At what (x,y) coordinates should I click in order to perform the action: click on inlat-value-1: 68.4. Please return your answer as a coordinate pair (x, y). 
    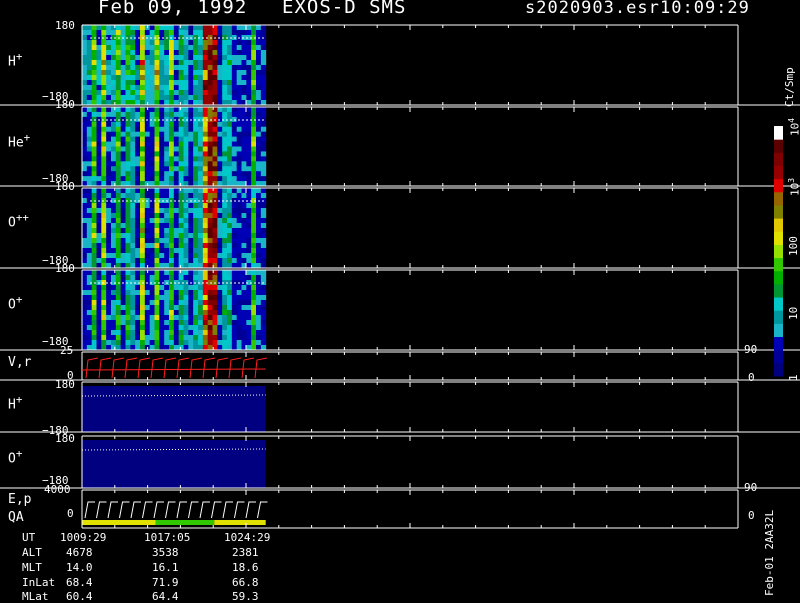
    Looking at the image, I should click on (79, 582).